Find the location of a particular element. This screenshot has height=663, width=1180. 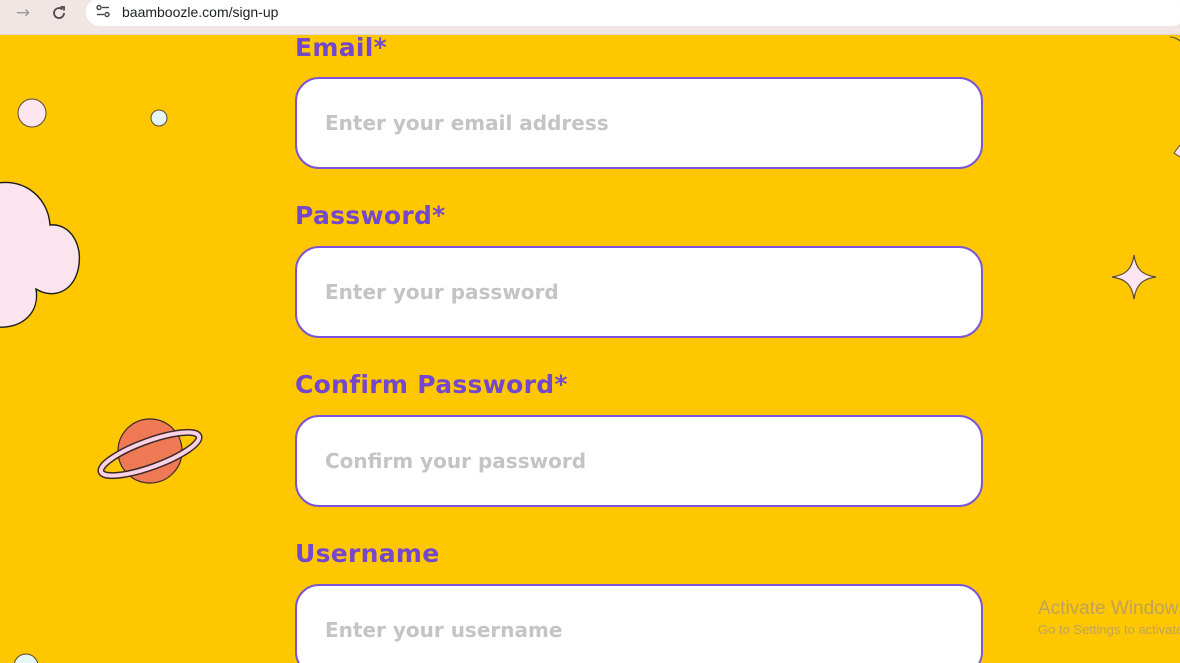

planet-illustration is located at coordinates (150, 451).